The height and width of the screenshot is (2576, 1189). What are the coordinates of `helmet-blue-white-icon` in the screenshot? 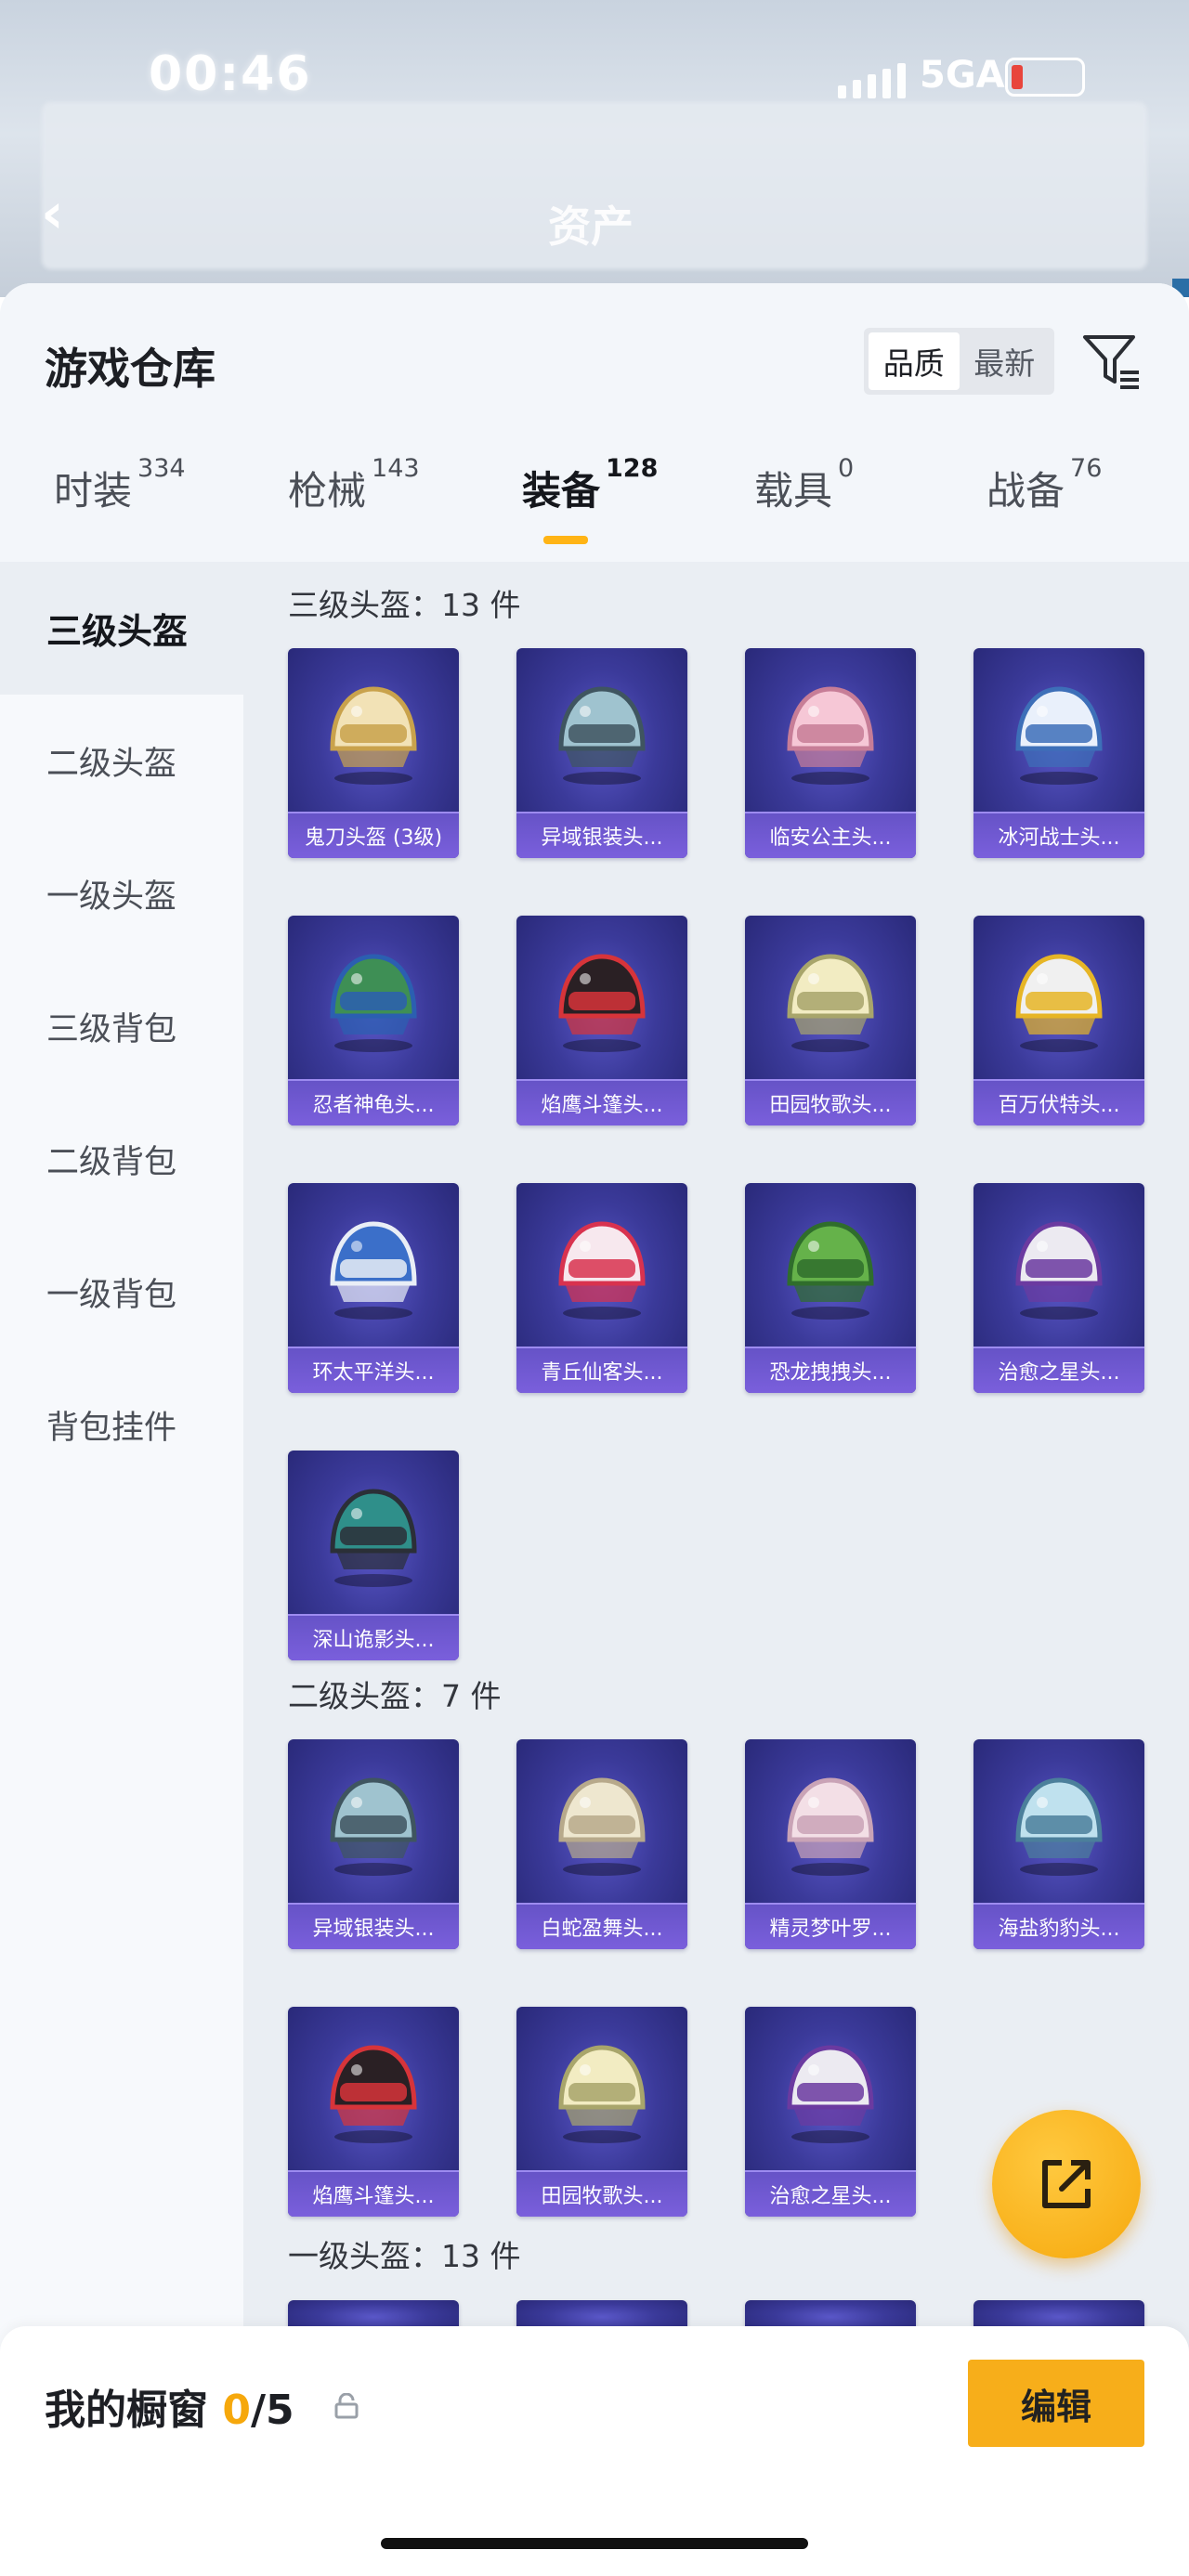 It's located at (1059, 735).